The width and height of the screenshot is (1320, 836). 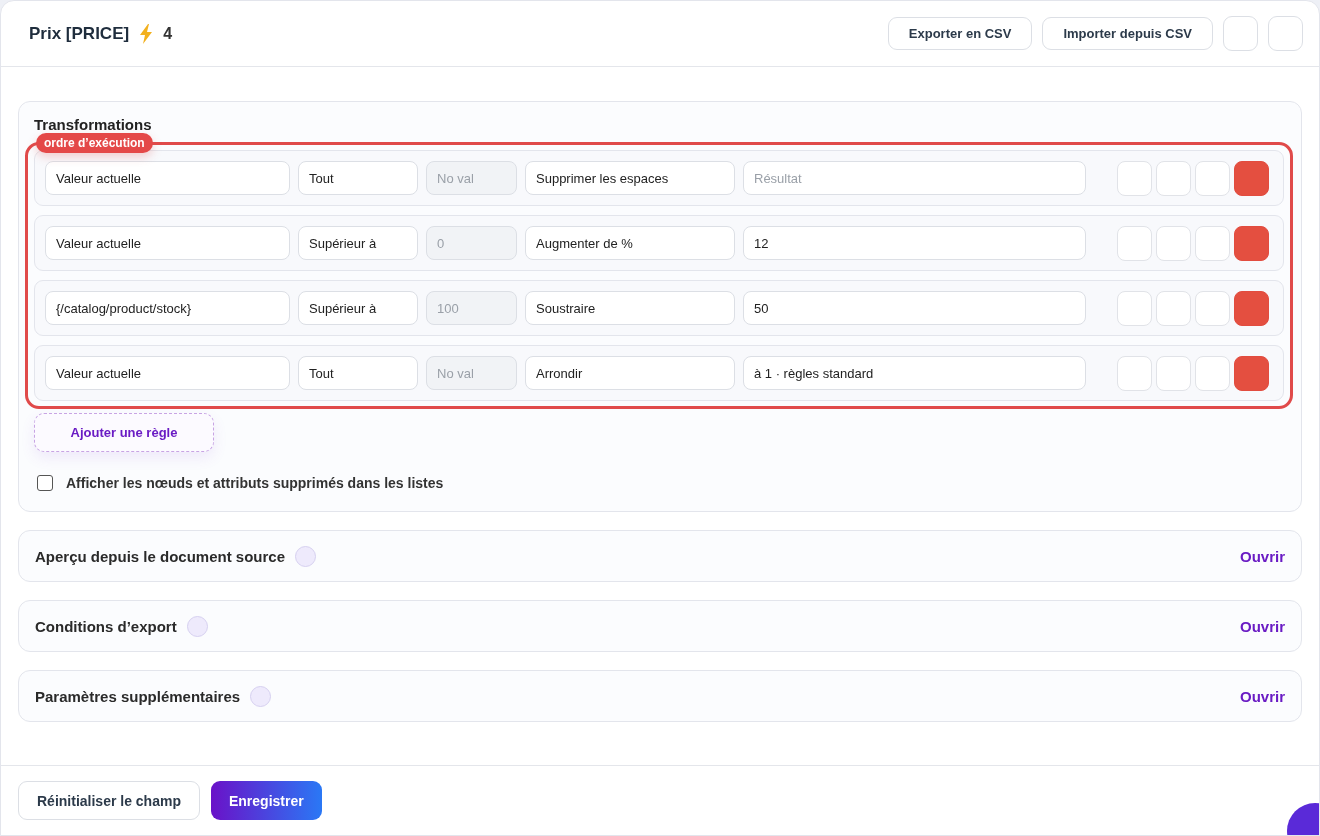 I want to click on header-button: Importer depuis CSV, so click(x=1127, y=33).